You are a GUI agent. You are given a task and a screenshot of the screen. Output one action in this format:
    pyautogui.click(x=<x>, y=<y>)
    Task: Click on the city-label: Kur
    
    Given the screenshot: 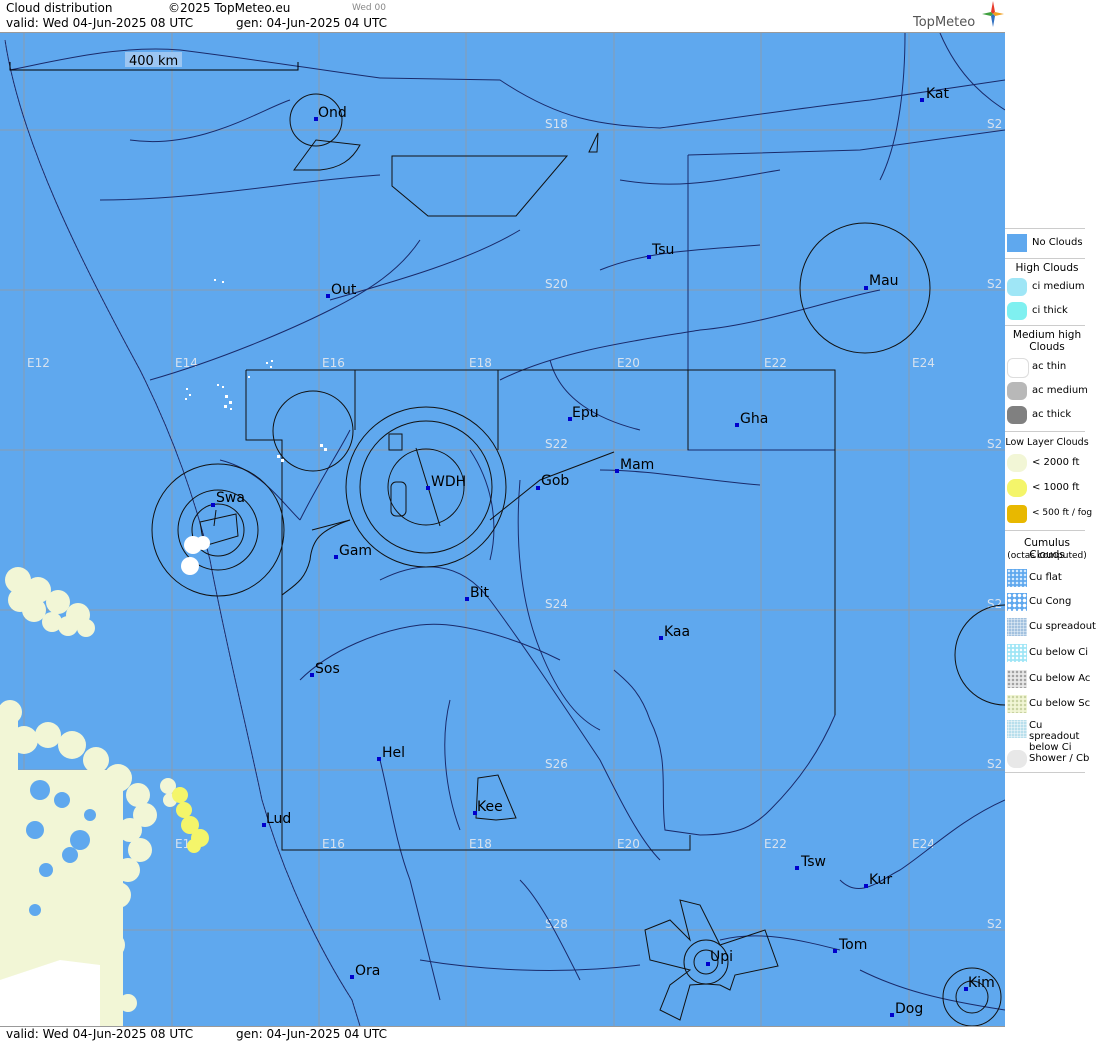 What is the action you would take?
    pyautogui.click(x=880, y=880)
    